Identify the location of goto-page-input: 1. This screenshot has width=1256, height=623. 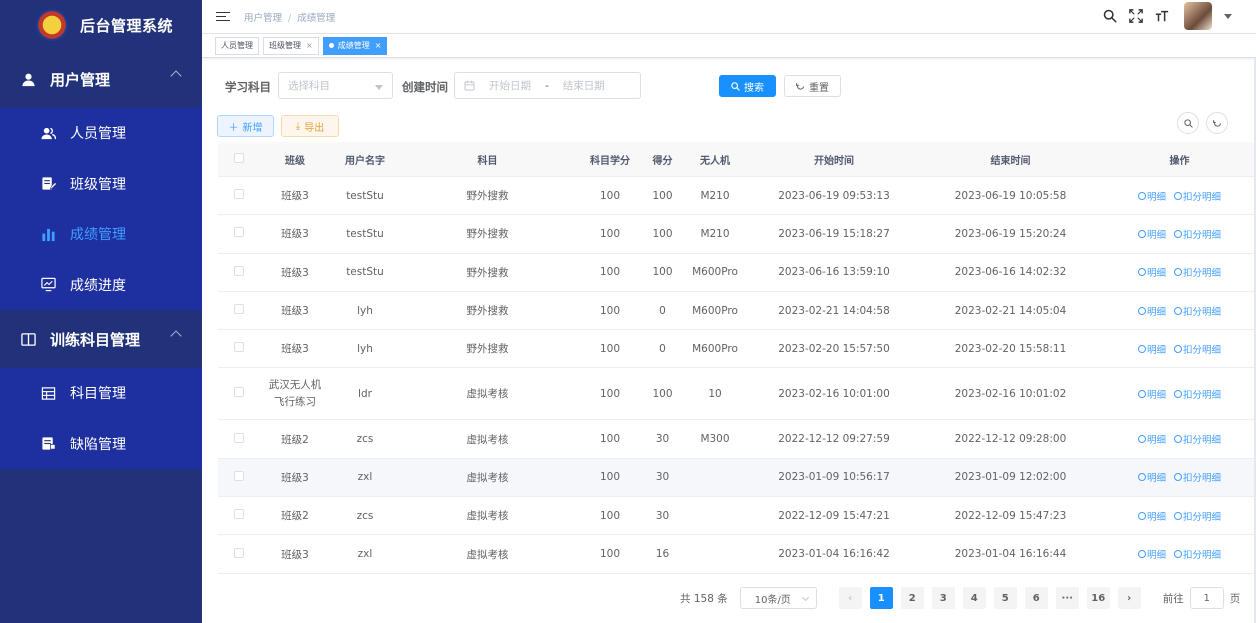
(1206, 598).